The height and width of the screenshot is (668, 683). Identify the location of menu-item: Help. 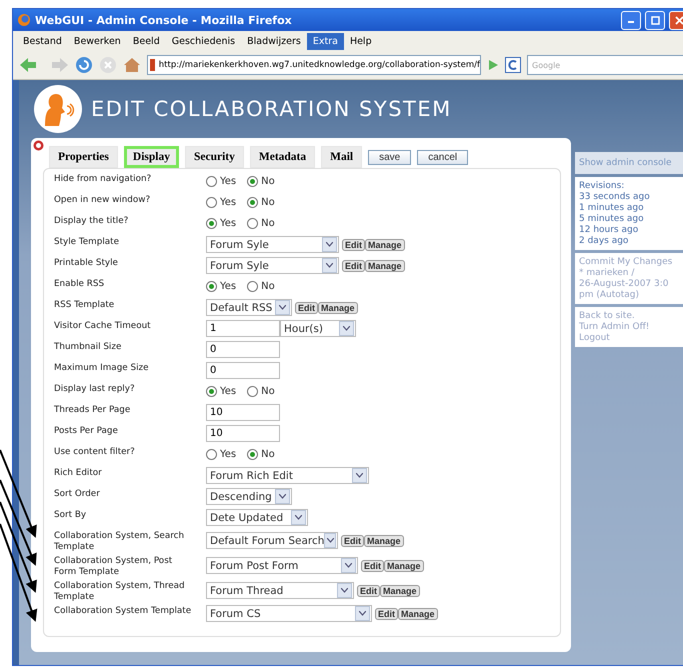
(361, 41).